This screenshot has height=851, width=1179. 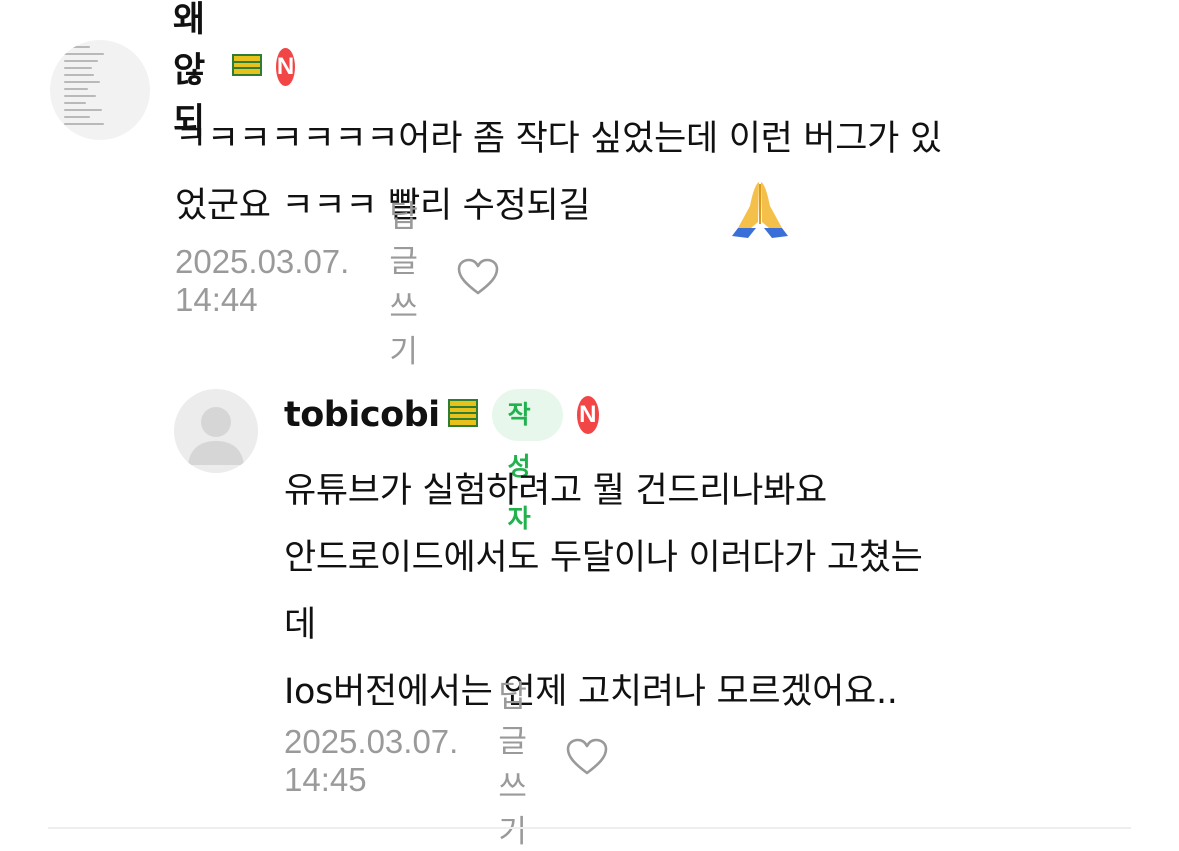 What do you see at coordinates (262, 280) in the screenshot?
I see `timestamp: 2025.03.07. 14:44` at bounding box center [262, 280].